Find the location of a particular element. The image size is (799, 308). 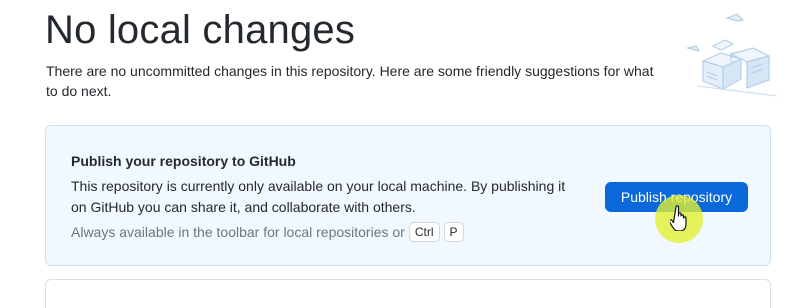

page-title: No local changes is located at coordinates (200, 30).